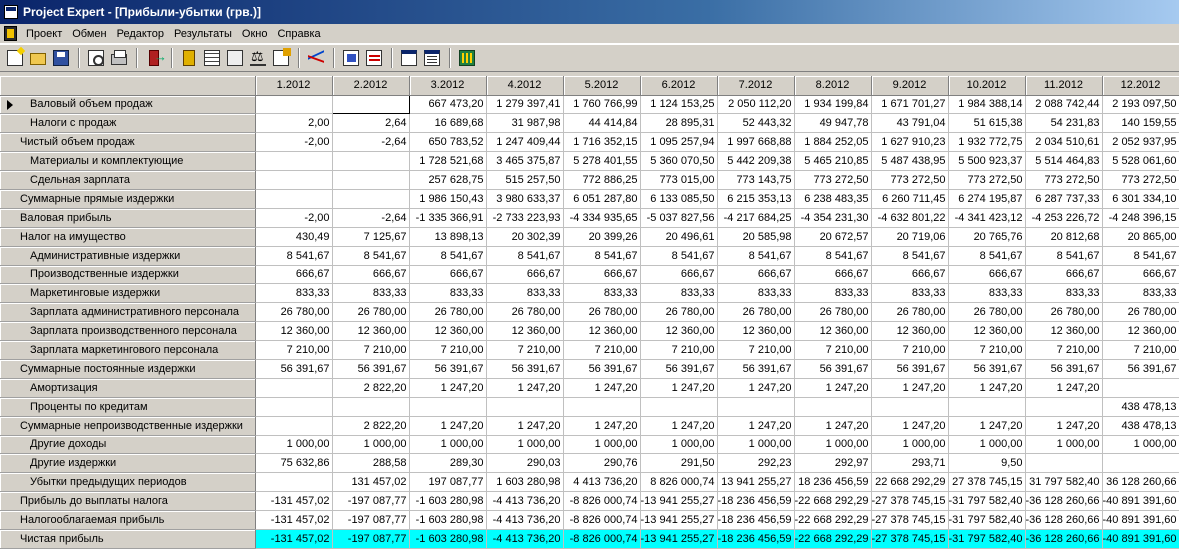 This screenshot has width=1179, height=552. I want to click on table-cell: 5 278 401,55, so click(602, 161).